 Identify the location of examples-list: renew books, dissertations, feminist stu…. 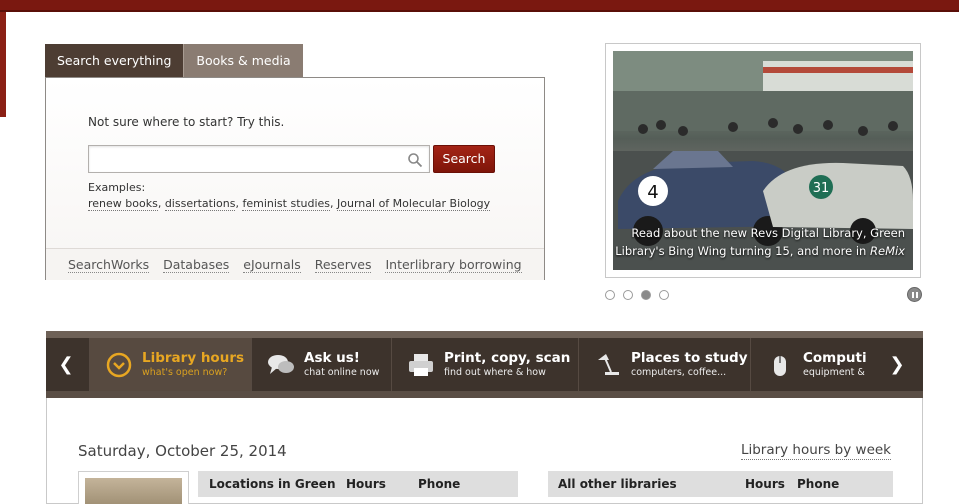
(289, 204).